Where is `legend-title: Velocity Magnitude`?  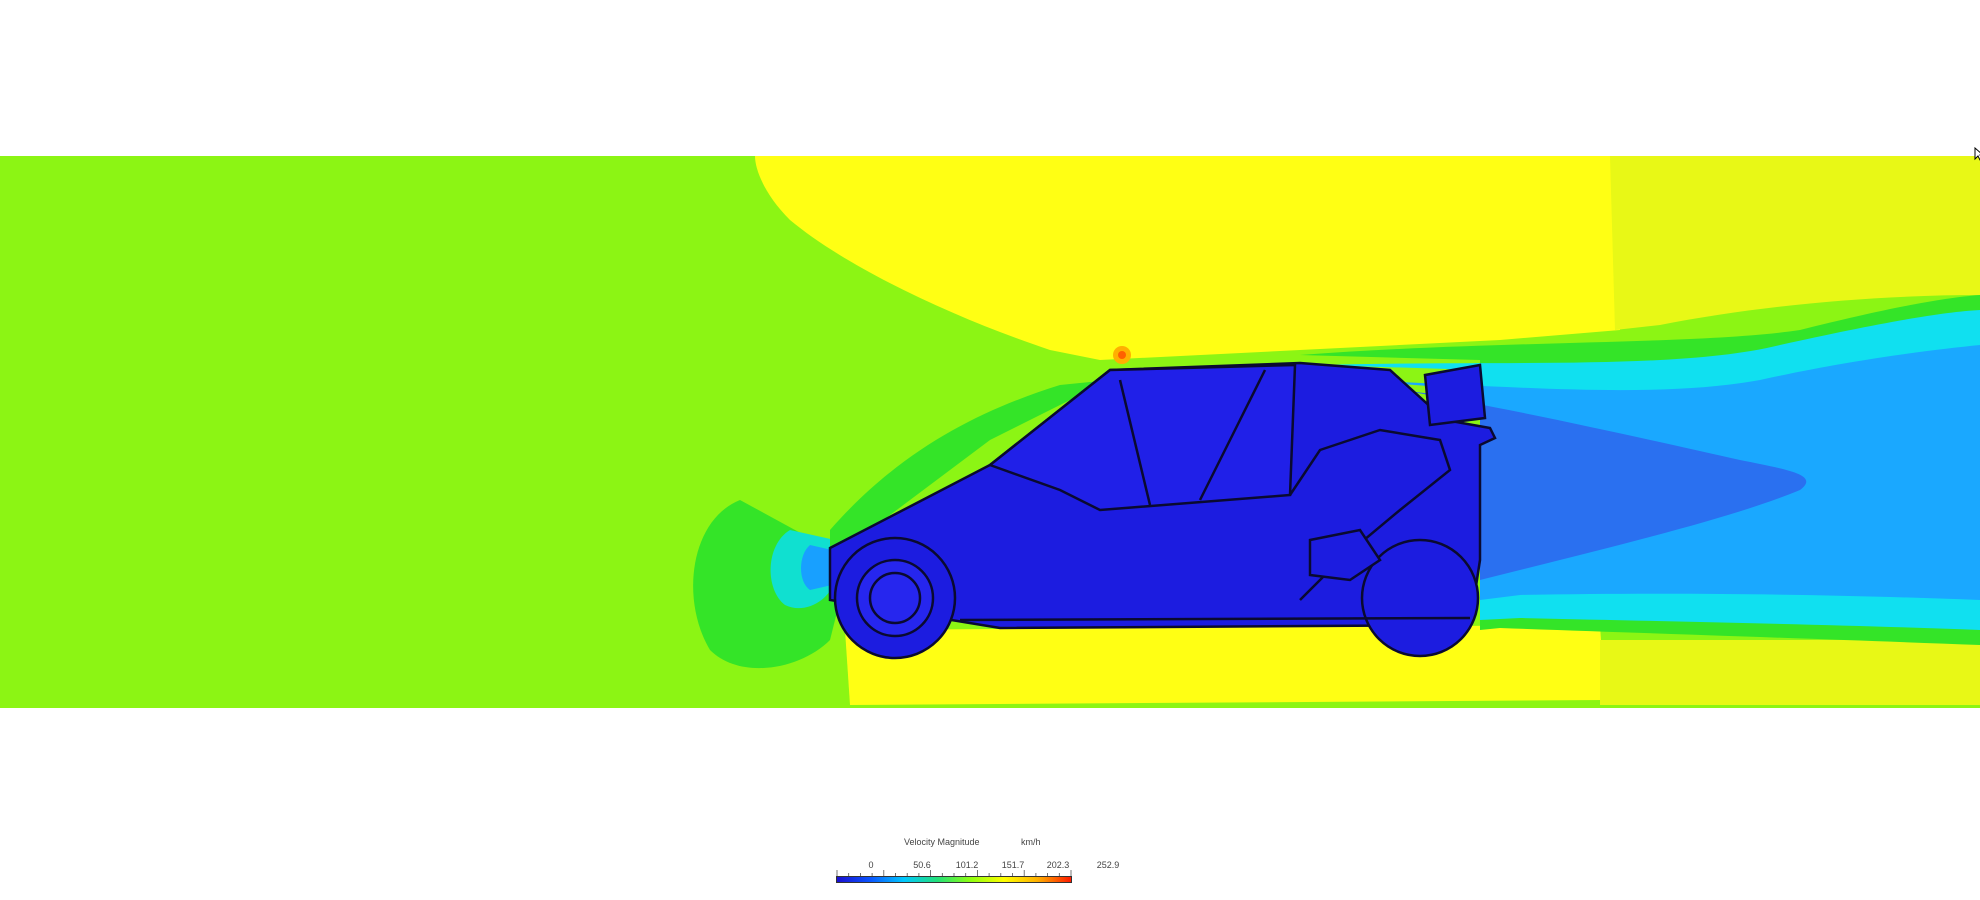
legend-title: Velocity Magnitude is located at coordinates (942, 842).